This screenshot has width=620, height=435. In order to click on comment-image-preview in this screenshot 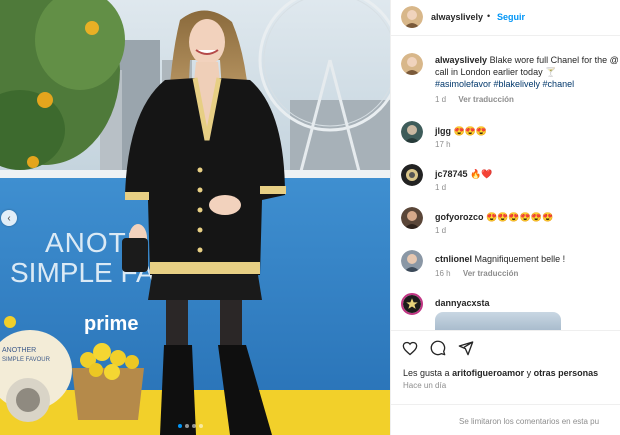, I will do `click(498, 321)`.